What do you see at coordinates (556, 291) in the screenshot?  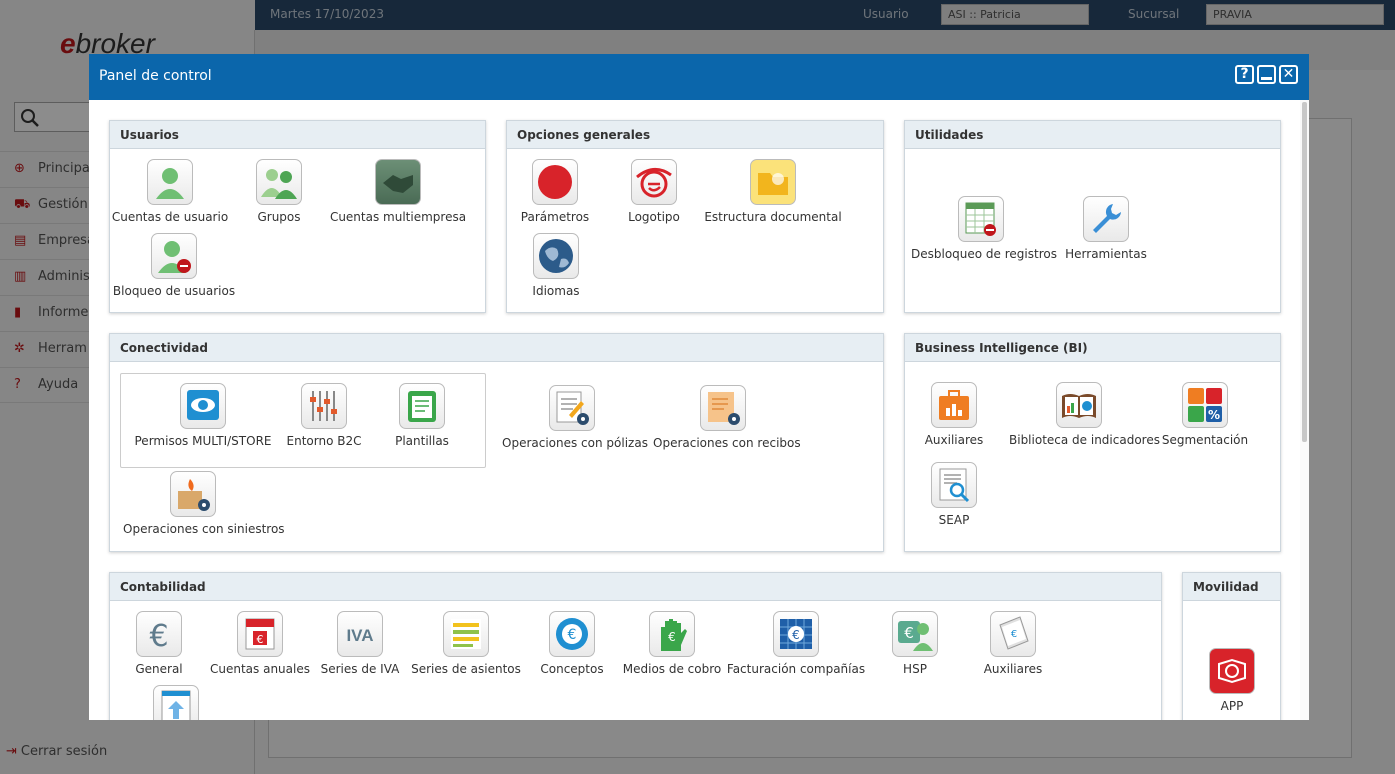 I see `item-label: Idiomas` at bounding box center [556, 291].